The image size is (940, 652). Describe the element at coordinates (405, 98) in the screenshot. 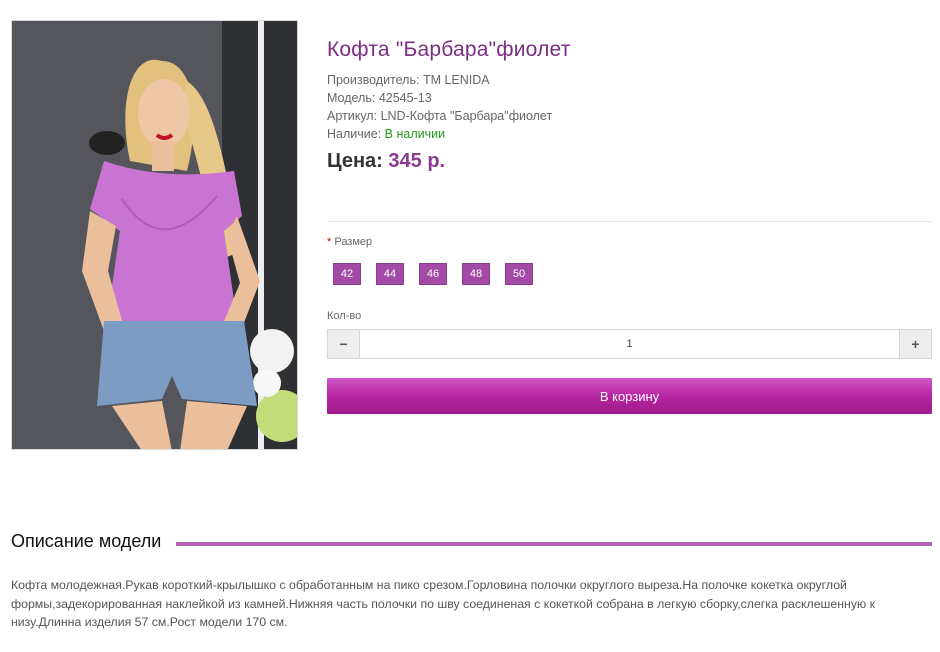

I see `model-value: 42545-13` at that location.